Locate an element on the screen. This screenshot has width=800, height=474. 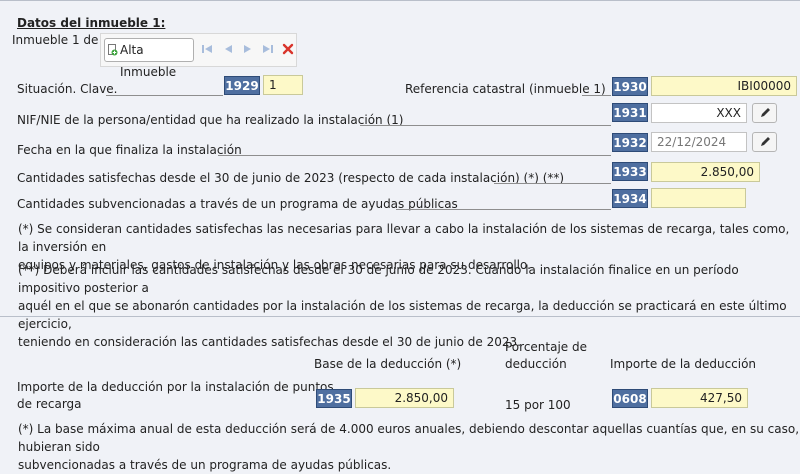
pct-value: 15 por 100 is located at coordinates (538, 405).